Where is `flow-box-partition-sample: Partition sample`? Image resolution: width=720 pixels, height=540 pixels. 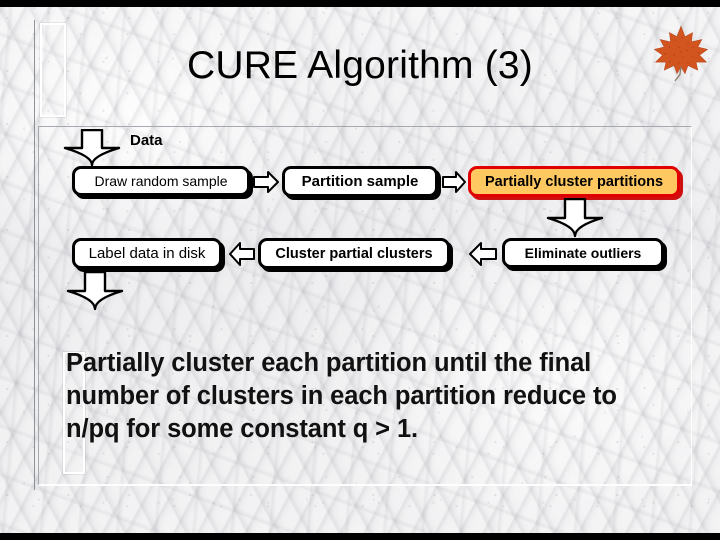
flow-box-partition-sample: Partition sample is located at coordinates (360, 181).